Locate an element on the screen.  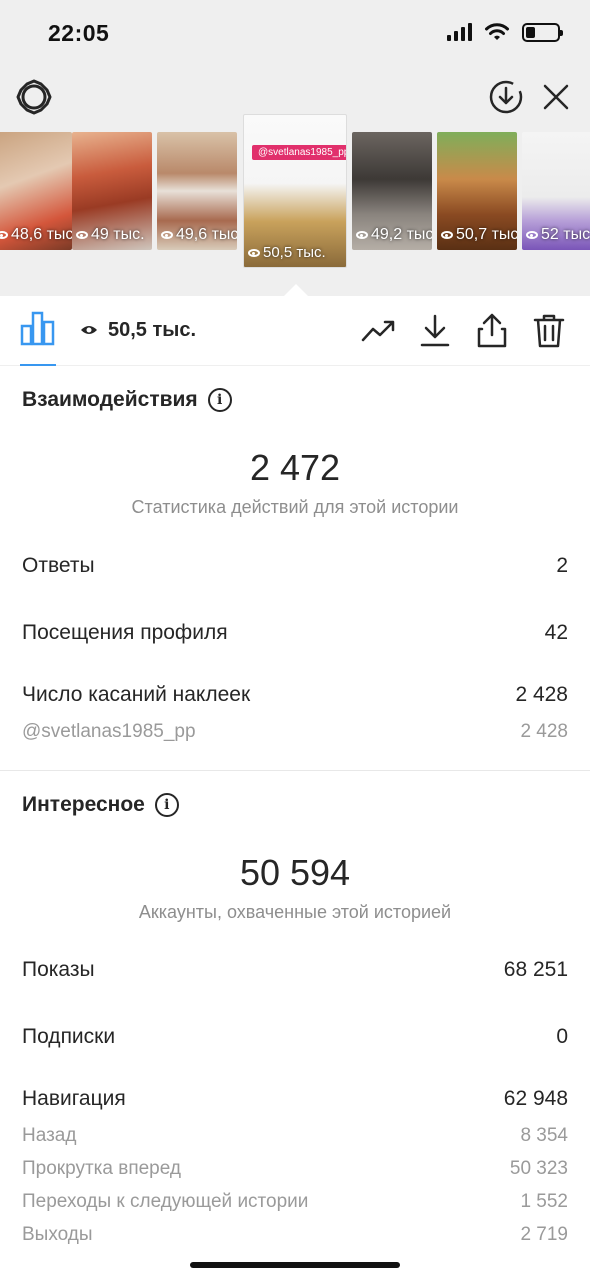
stat-label: Прокрутка вперед is located at coordinates (101, 1168).